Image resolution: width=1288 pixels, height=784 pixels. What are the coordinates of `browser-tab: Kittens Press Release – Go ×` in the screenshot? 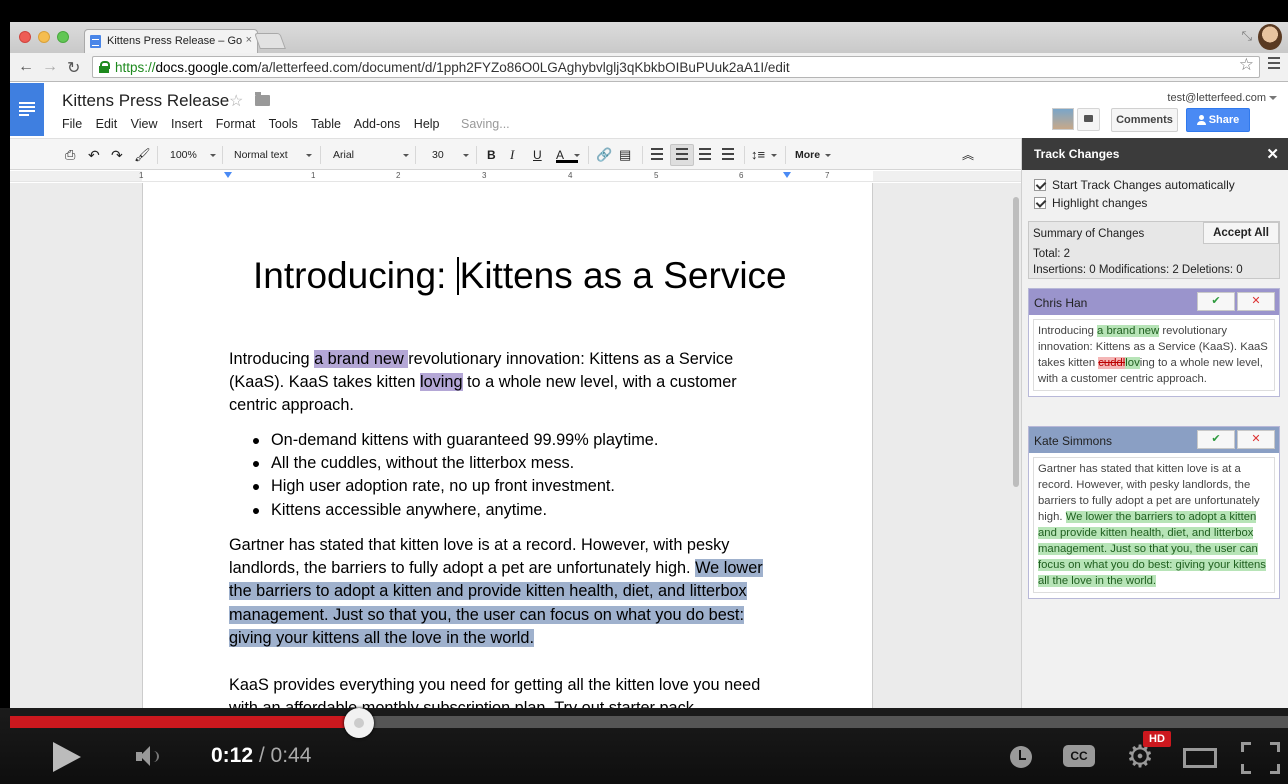 It's located at (171, 41).